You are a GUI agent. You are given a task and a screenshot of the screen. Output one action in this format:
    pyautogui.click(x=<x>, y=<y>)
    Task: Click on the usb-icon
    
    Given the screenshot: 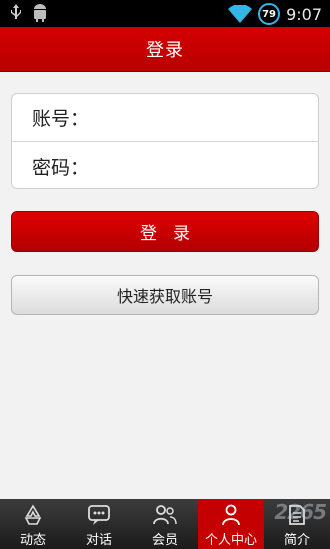 What is the action you would take?
    pyautogui.click(x=16, y=13)
    